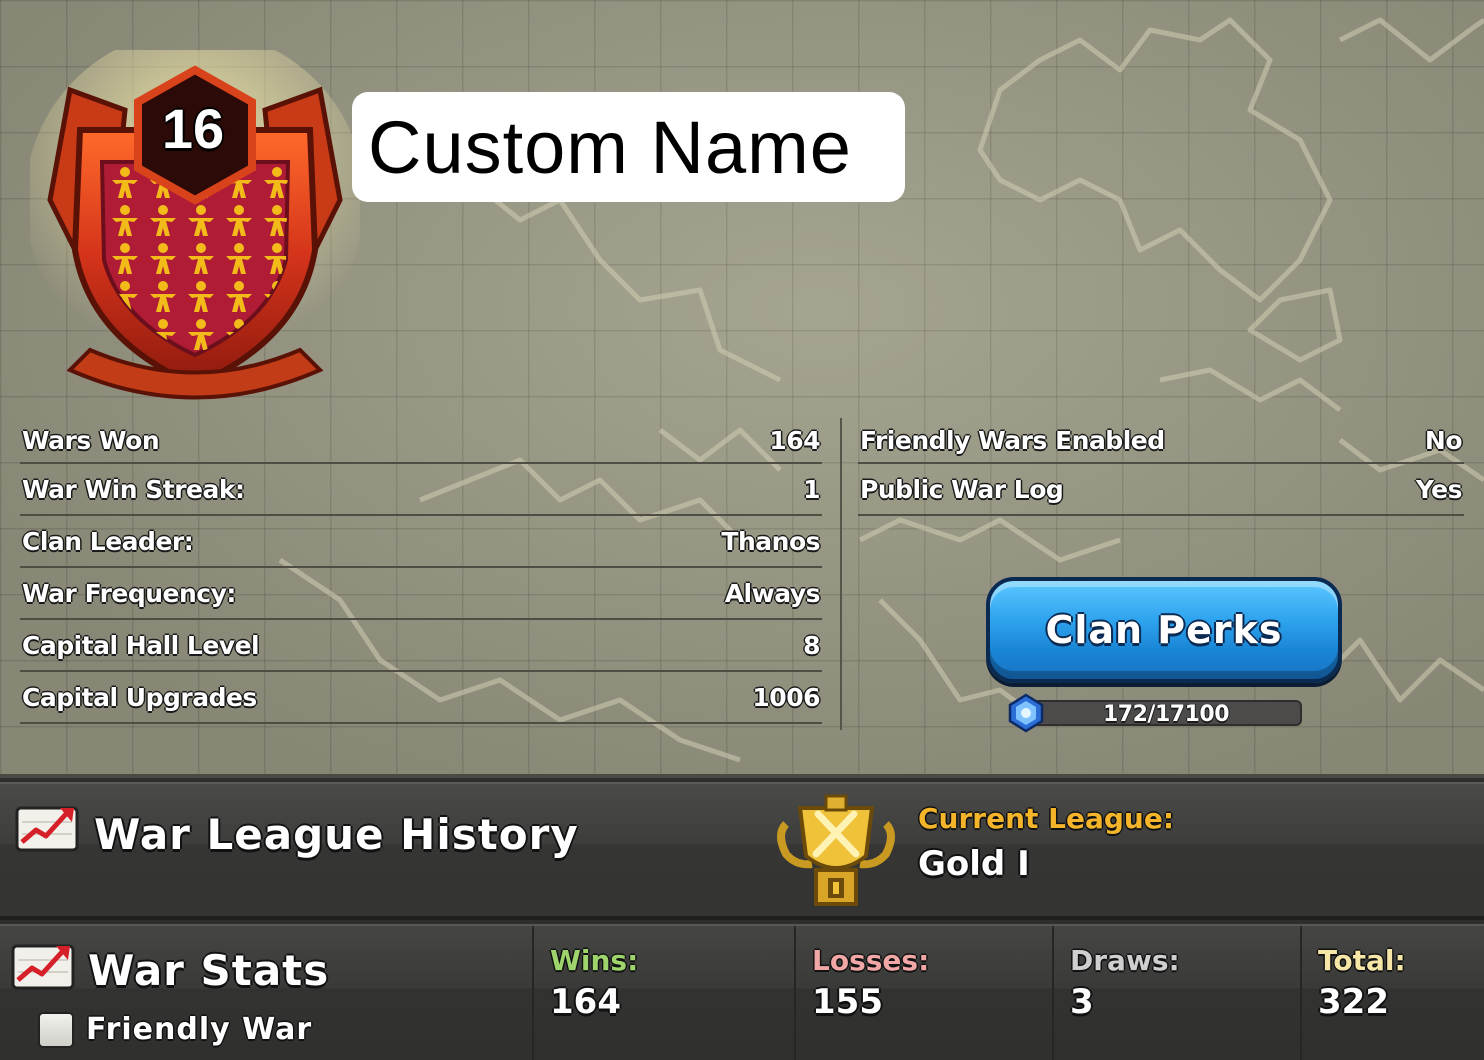 The width and height of the screenshot is (1484, 1060). Describe the element at coordinates (421, 698) in the screenshot. I see `info-row-capital-upgrades: Capital Upgrades 1006` at that location.